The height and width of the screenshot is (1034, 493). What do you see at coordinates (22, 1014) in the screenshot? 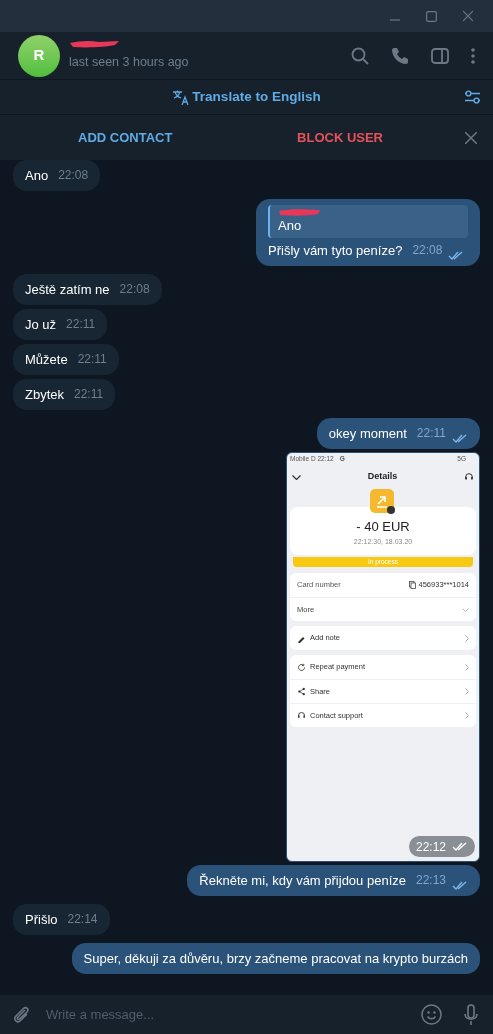
I see `attach-icon` at bounding box center [22, 1014].